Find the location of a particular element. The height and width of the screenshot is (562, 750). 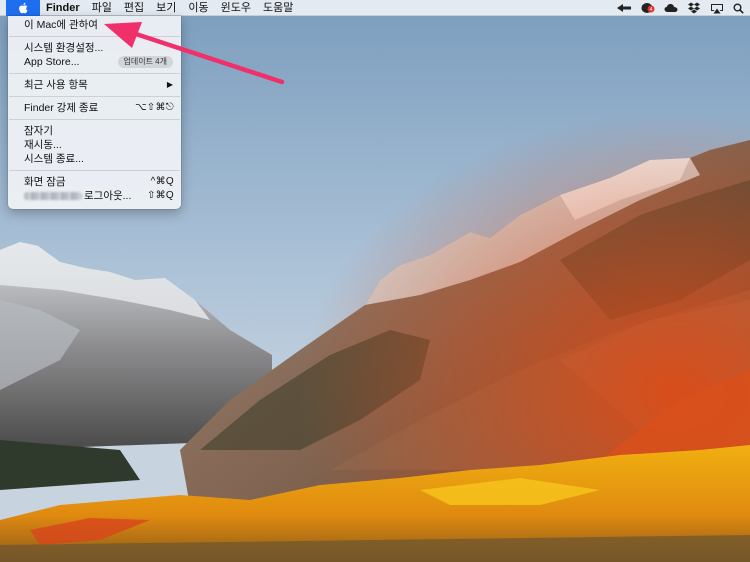

apple-menu-button is located at coordinates (23, 8).